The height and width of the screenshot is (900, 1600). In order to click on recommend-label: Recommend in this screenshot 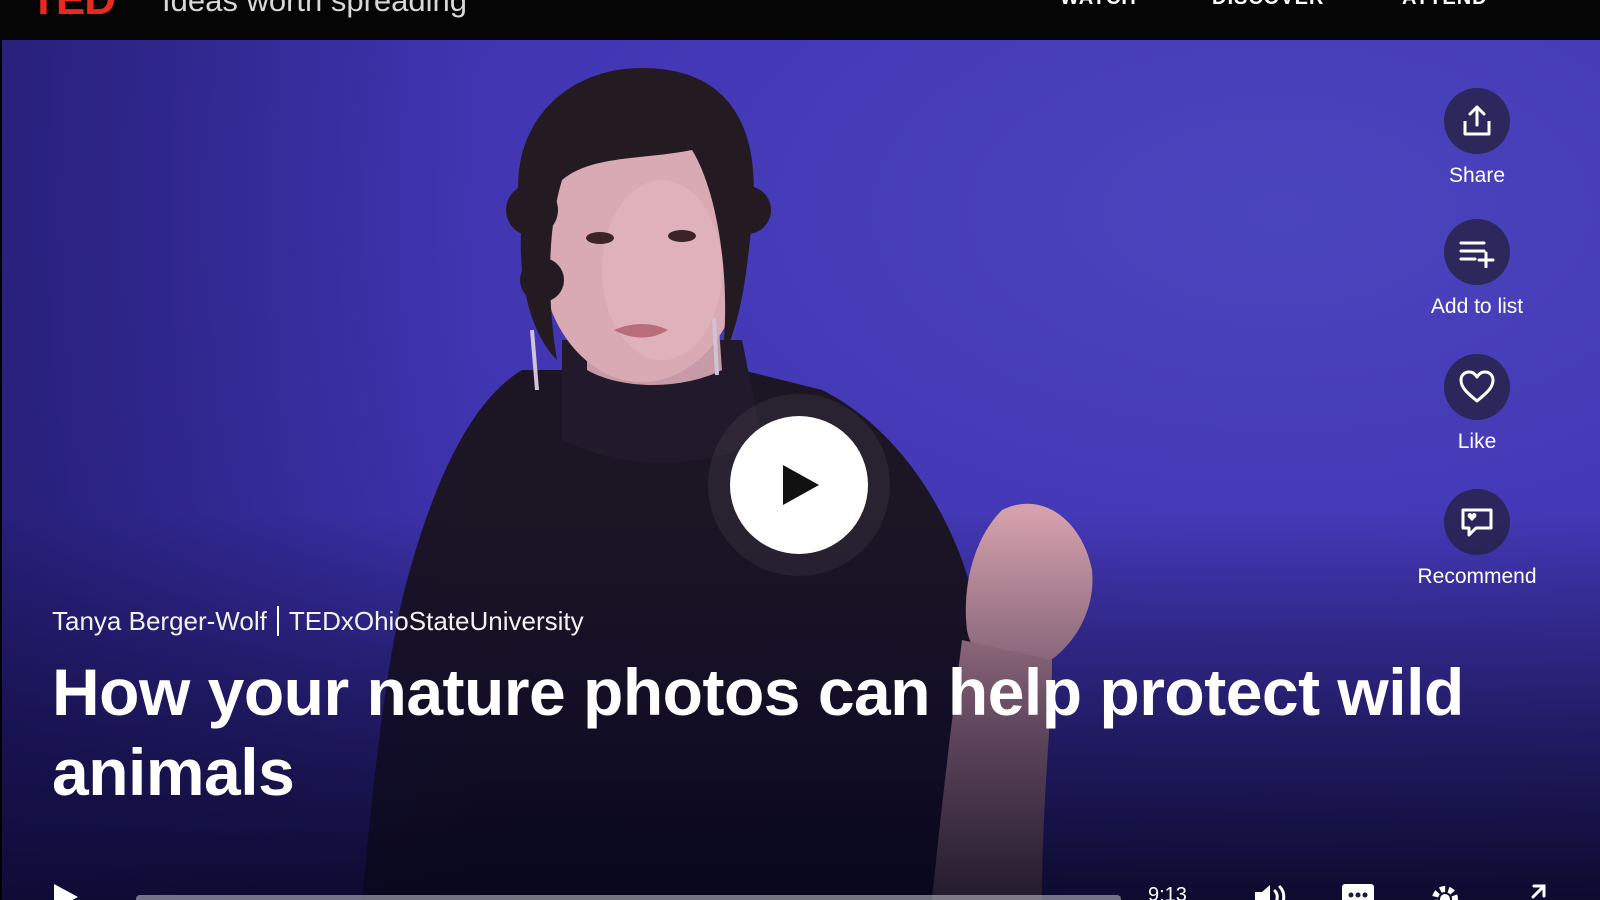, I will do `click(1477, 576)`.